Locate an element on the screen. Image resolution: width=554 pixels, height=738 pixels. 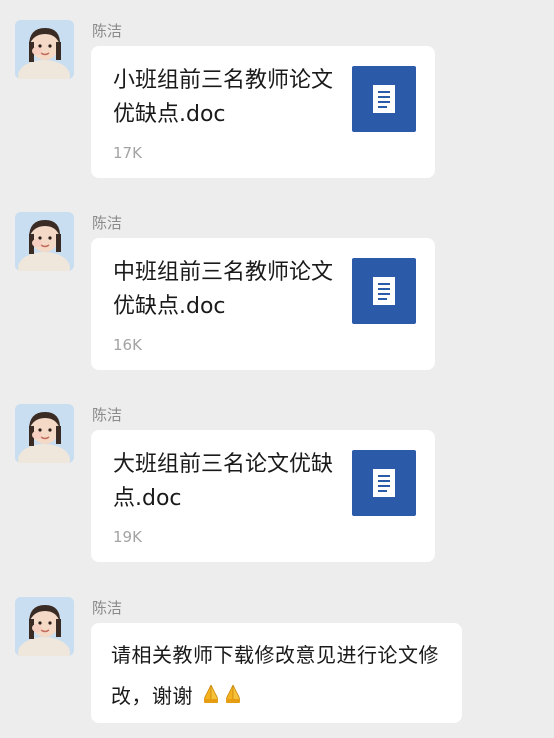
file-name: 大班组前三名论文优缺点.doc is located at coordinates (223, 481).